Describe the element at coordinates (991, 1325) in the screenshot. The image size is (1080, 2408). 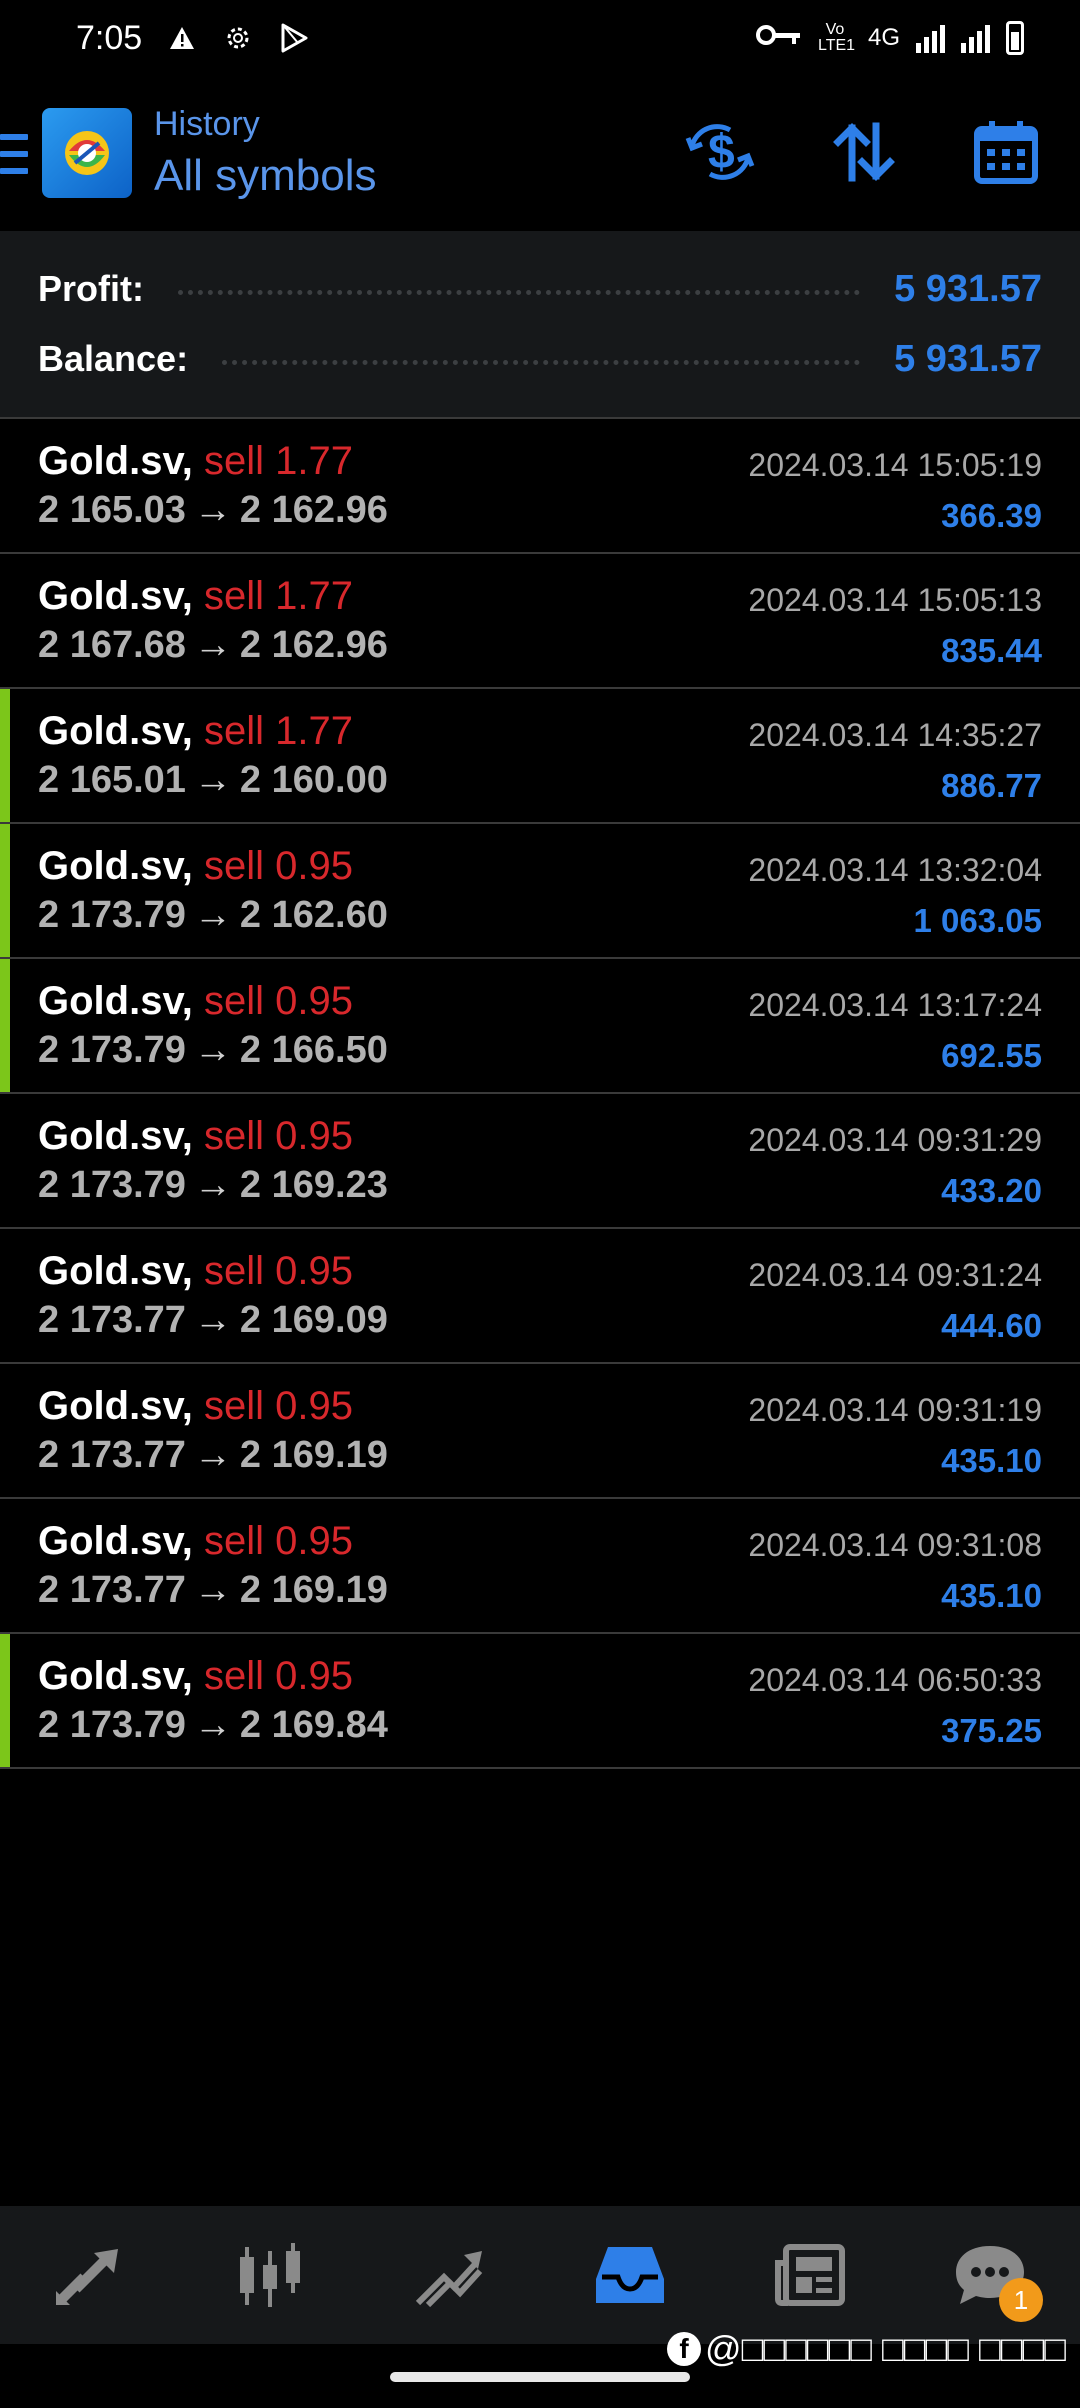
I see `deal-profit: 444.60` at that location.